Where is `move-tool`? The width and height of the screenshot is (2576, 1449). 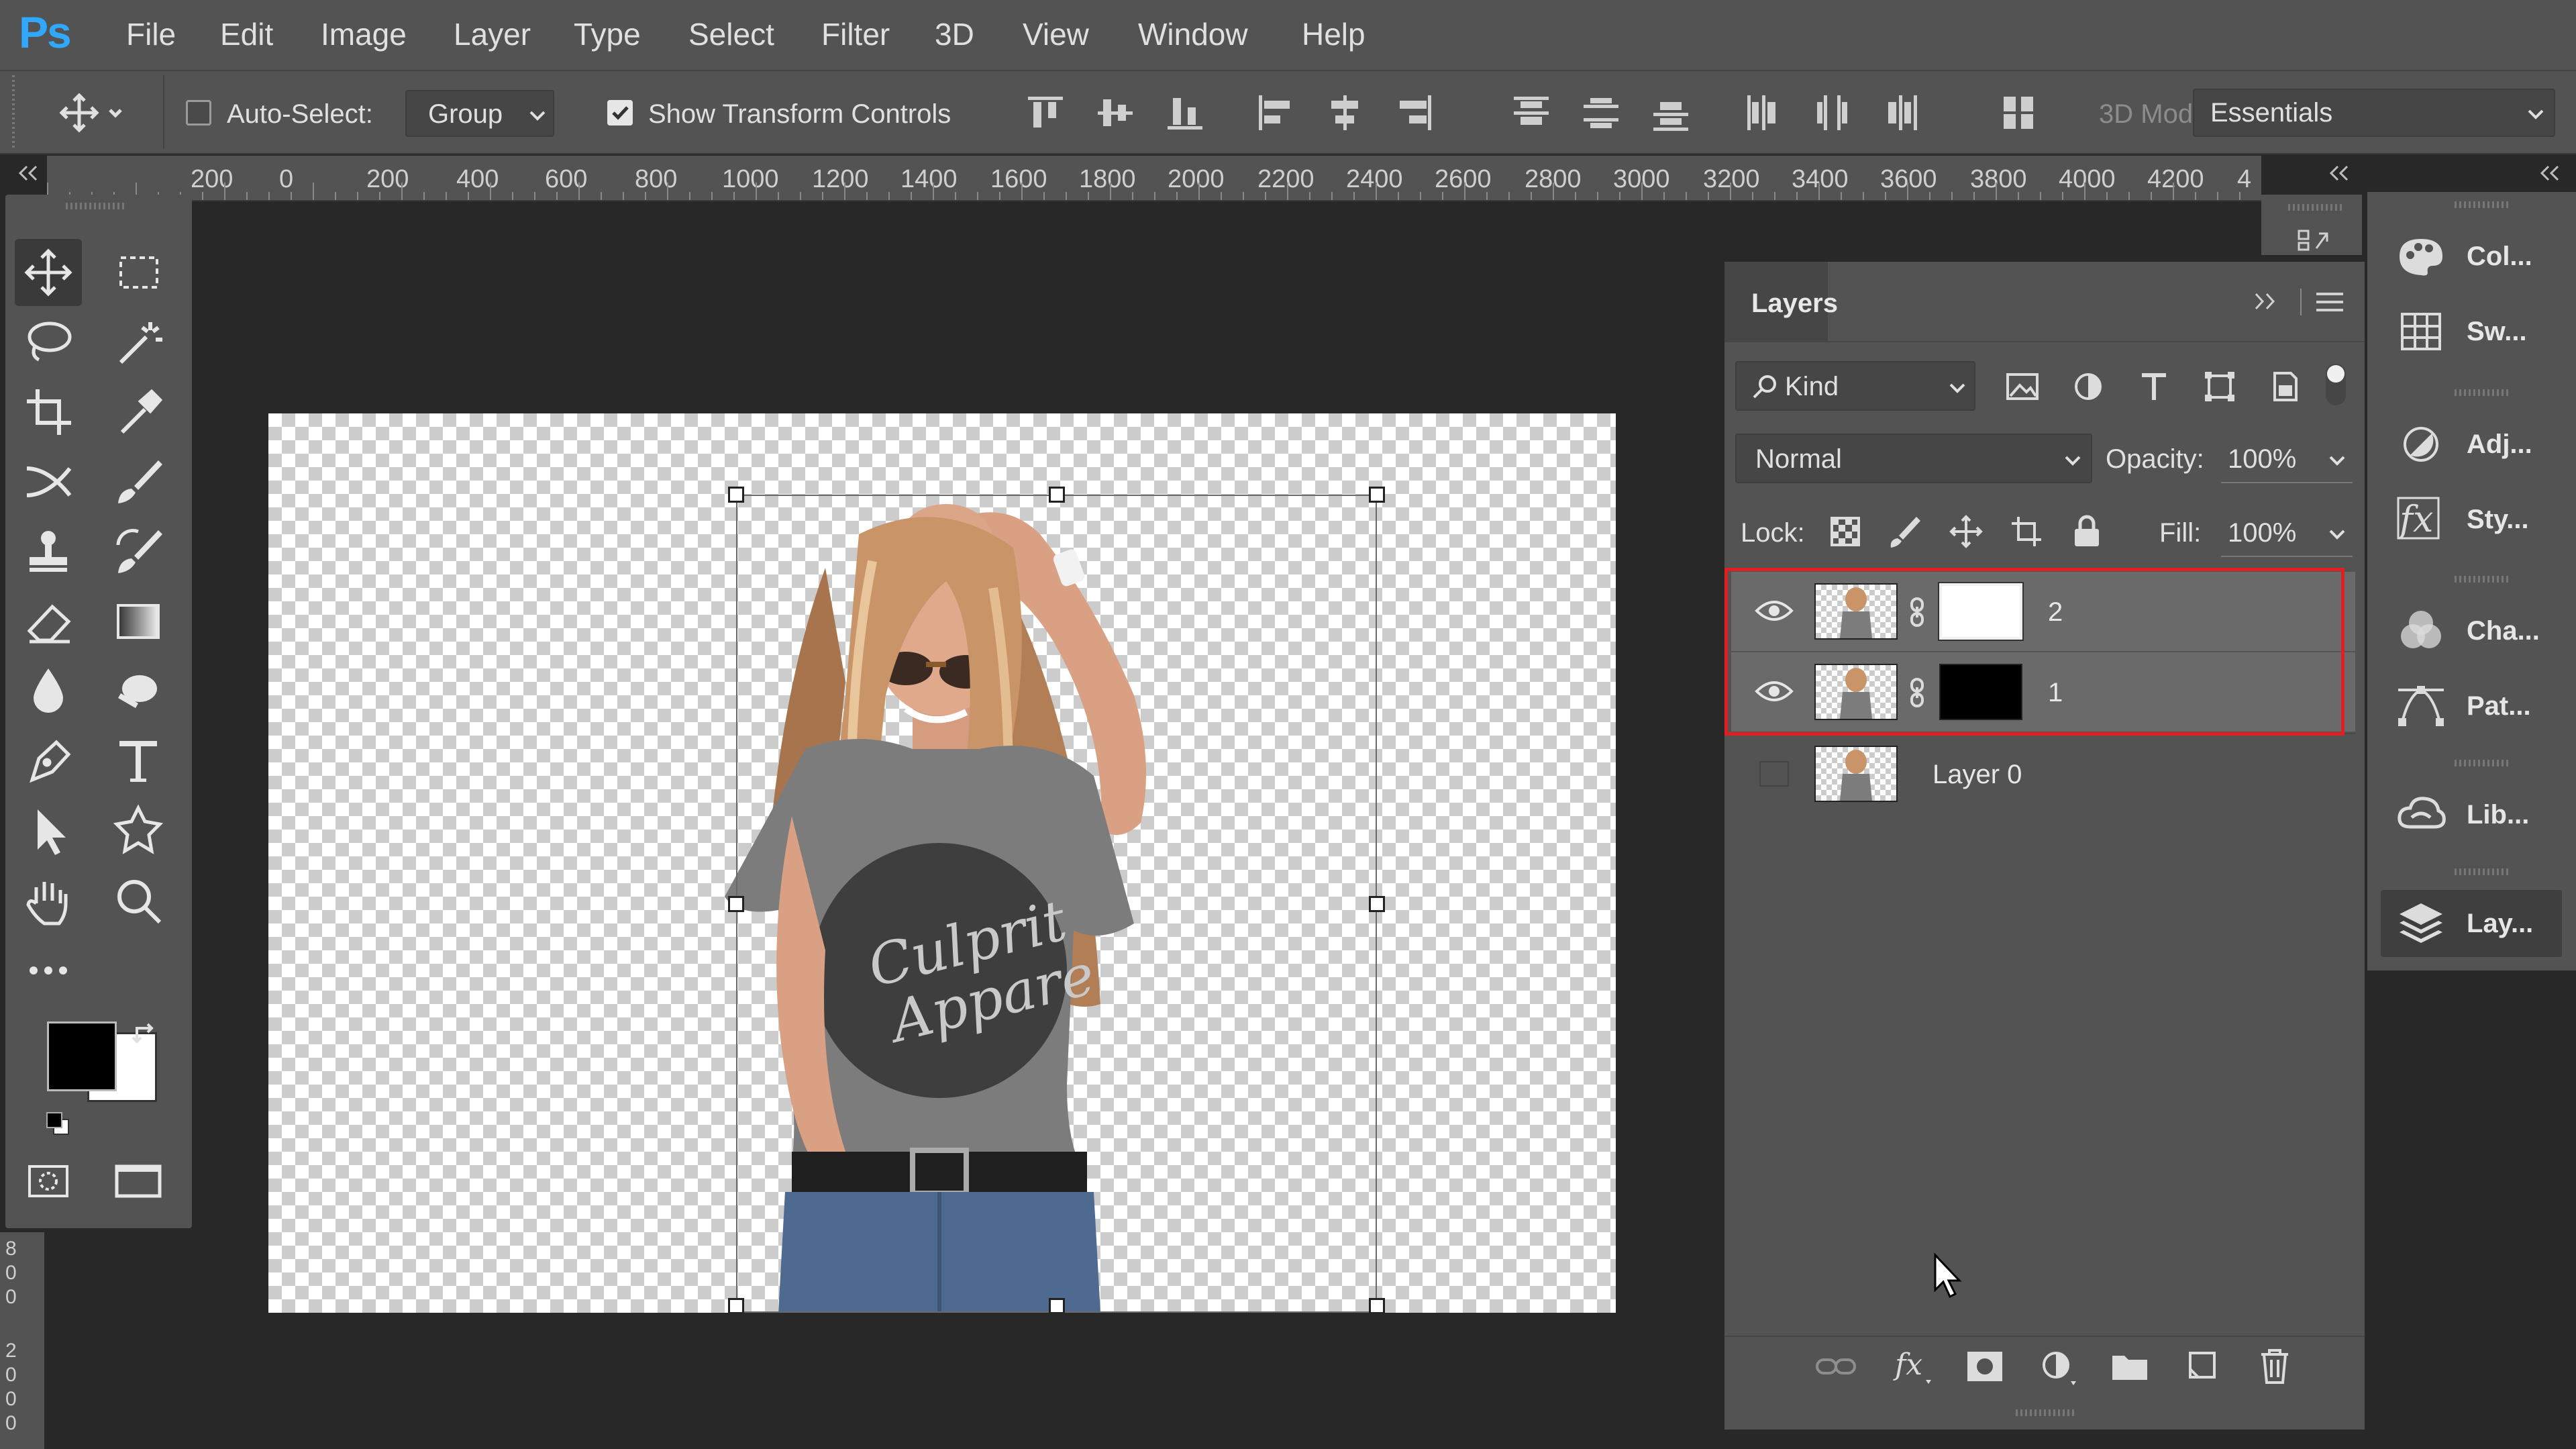
move-tool is located at coordinates (48, 272).